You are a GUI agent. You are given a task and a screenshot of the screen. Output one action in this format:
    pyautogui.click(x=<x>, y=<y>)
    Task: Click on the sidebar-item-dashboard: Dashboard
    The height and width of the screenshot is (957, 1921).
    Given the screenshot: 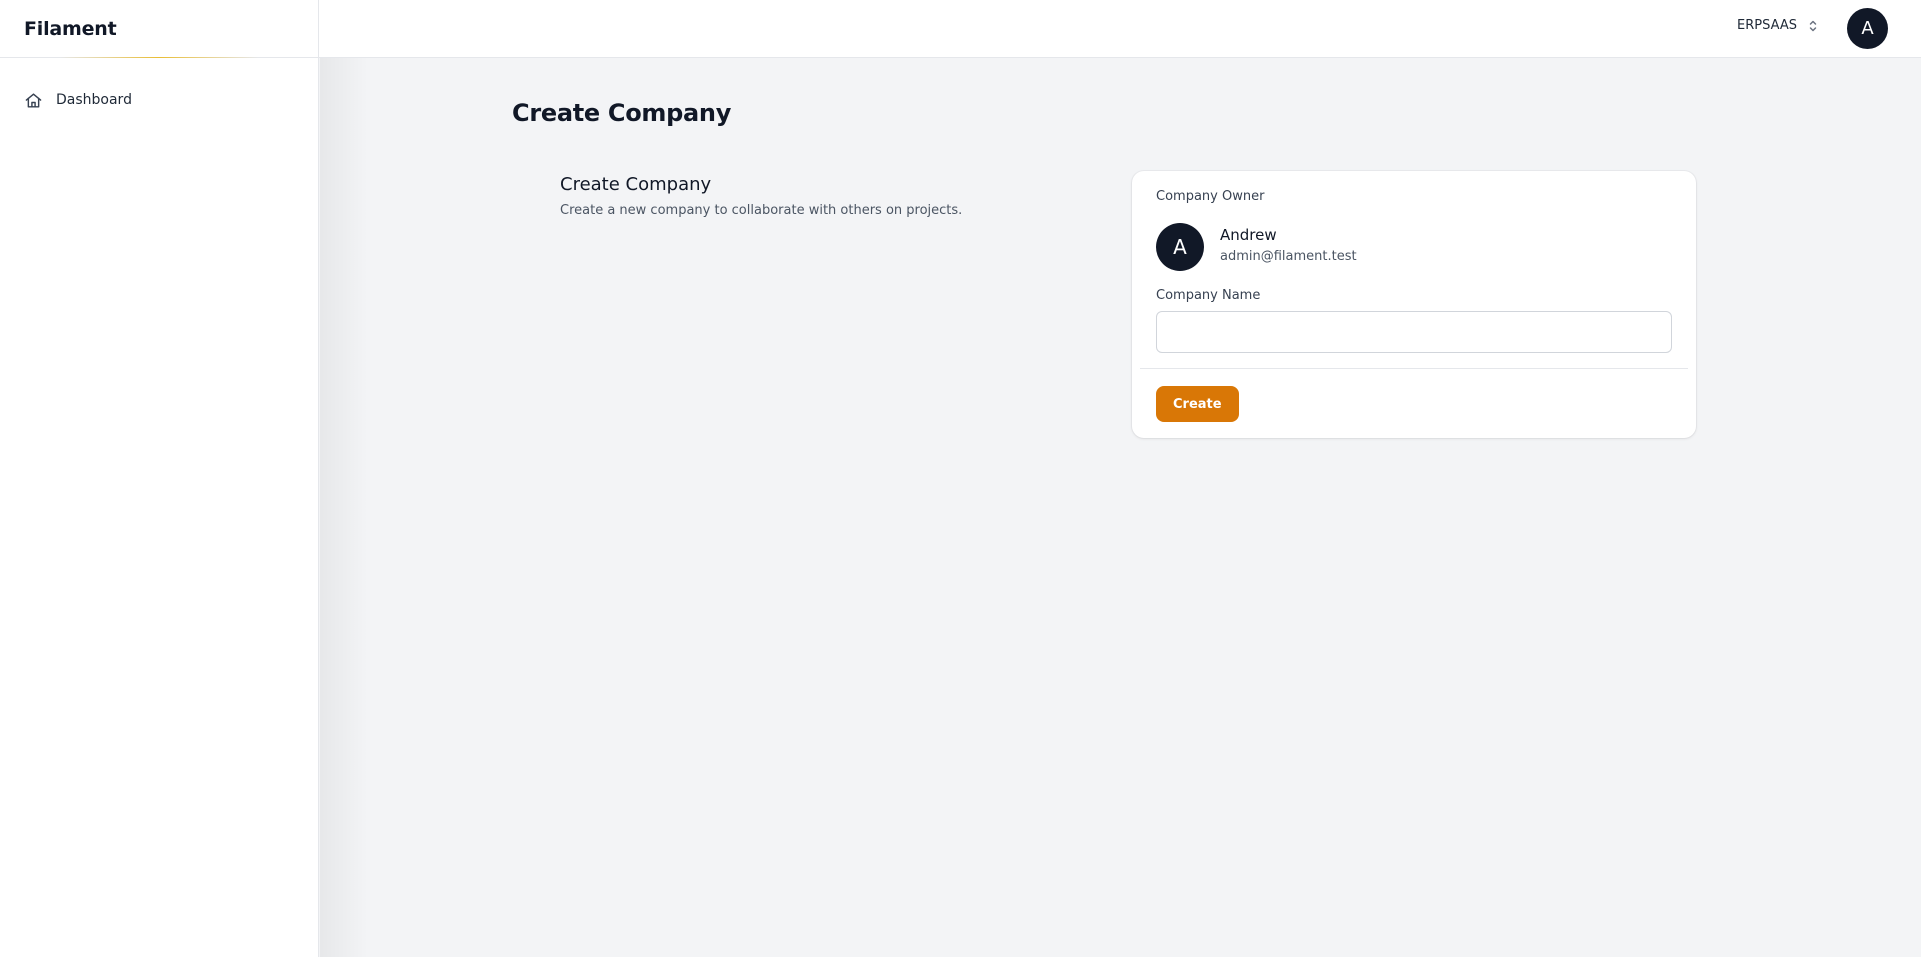 What is the action you would take?
    pyautogui.click(x=159, y=100)
    